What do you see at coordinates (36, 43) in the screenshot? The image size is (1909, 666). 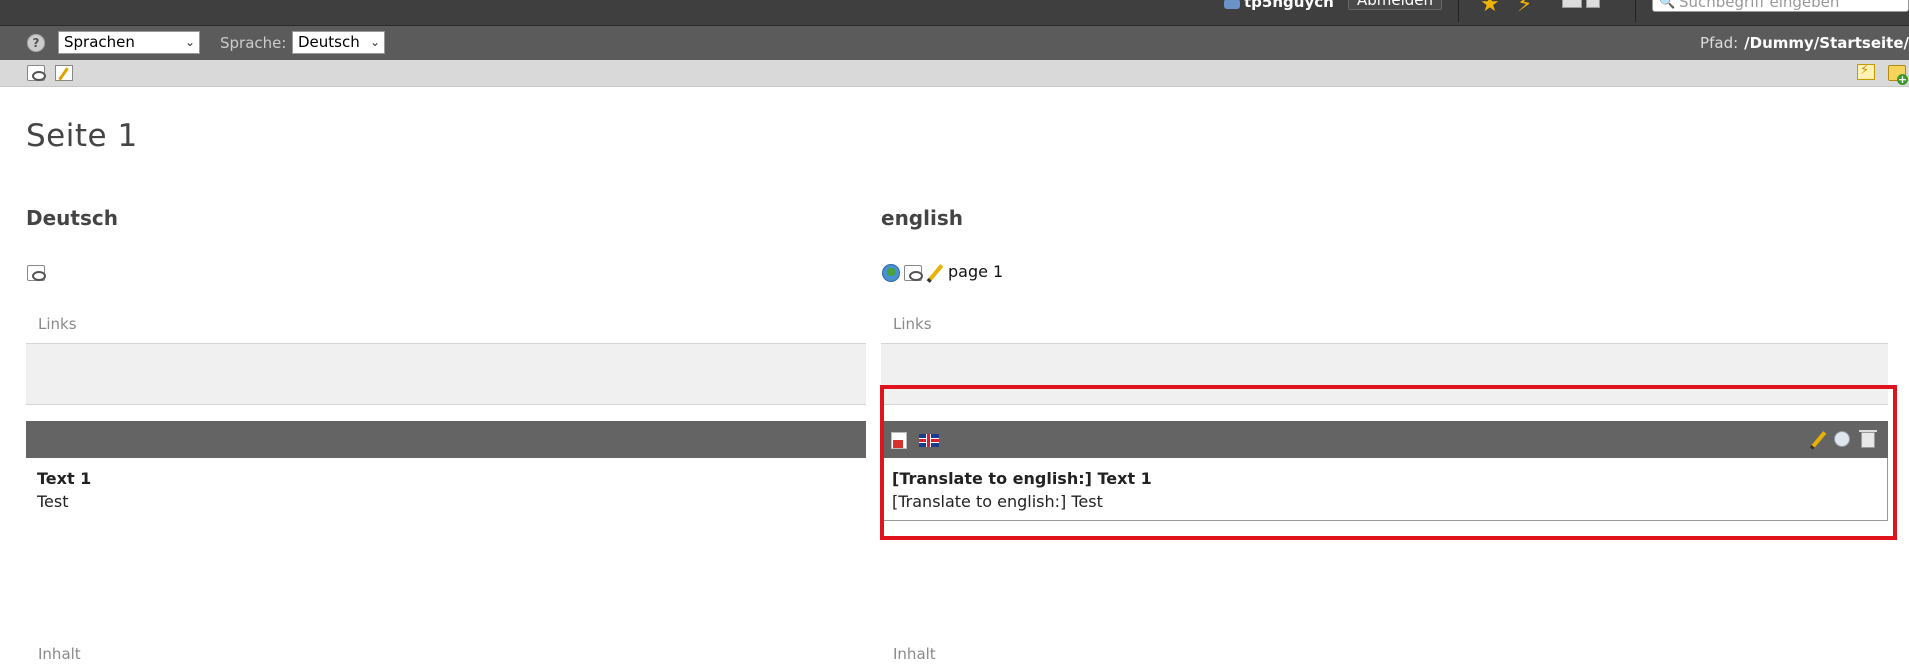 I see `help-icon: ?` at bounding box center [36, 43].